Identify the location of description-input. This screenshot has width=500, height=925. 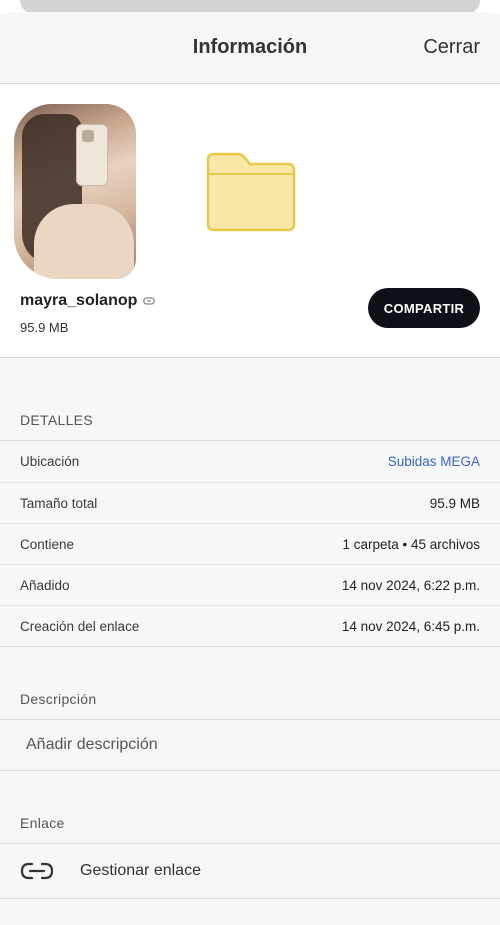
(250, 745).